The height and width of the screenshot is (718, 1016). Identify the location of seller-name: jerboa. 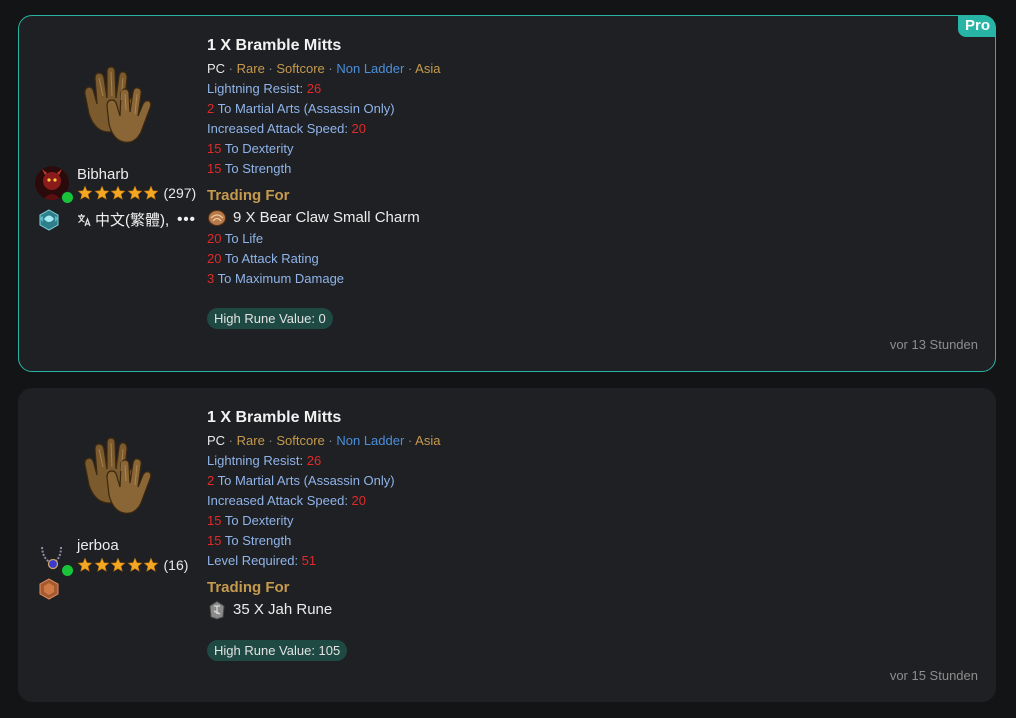
(98, 545).